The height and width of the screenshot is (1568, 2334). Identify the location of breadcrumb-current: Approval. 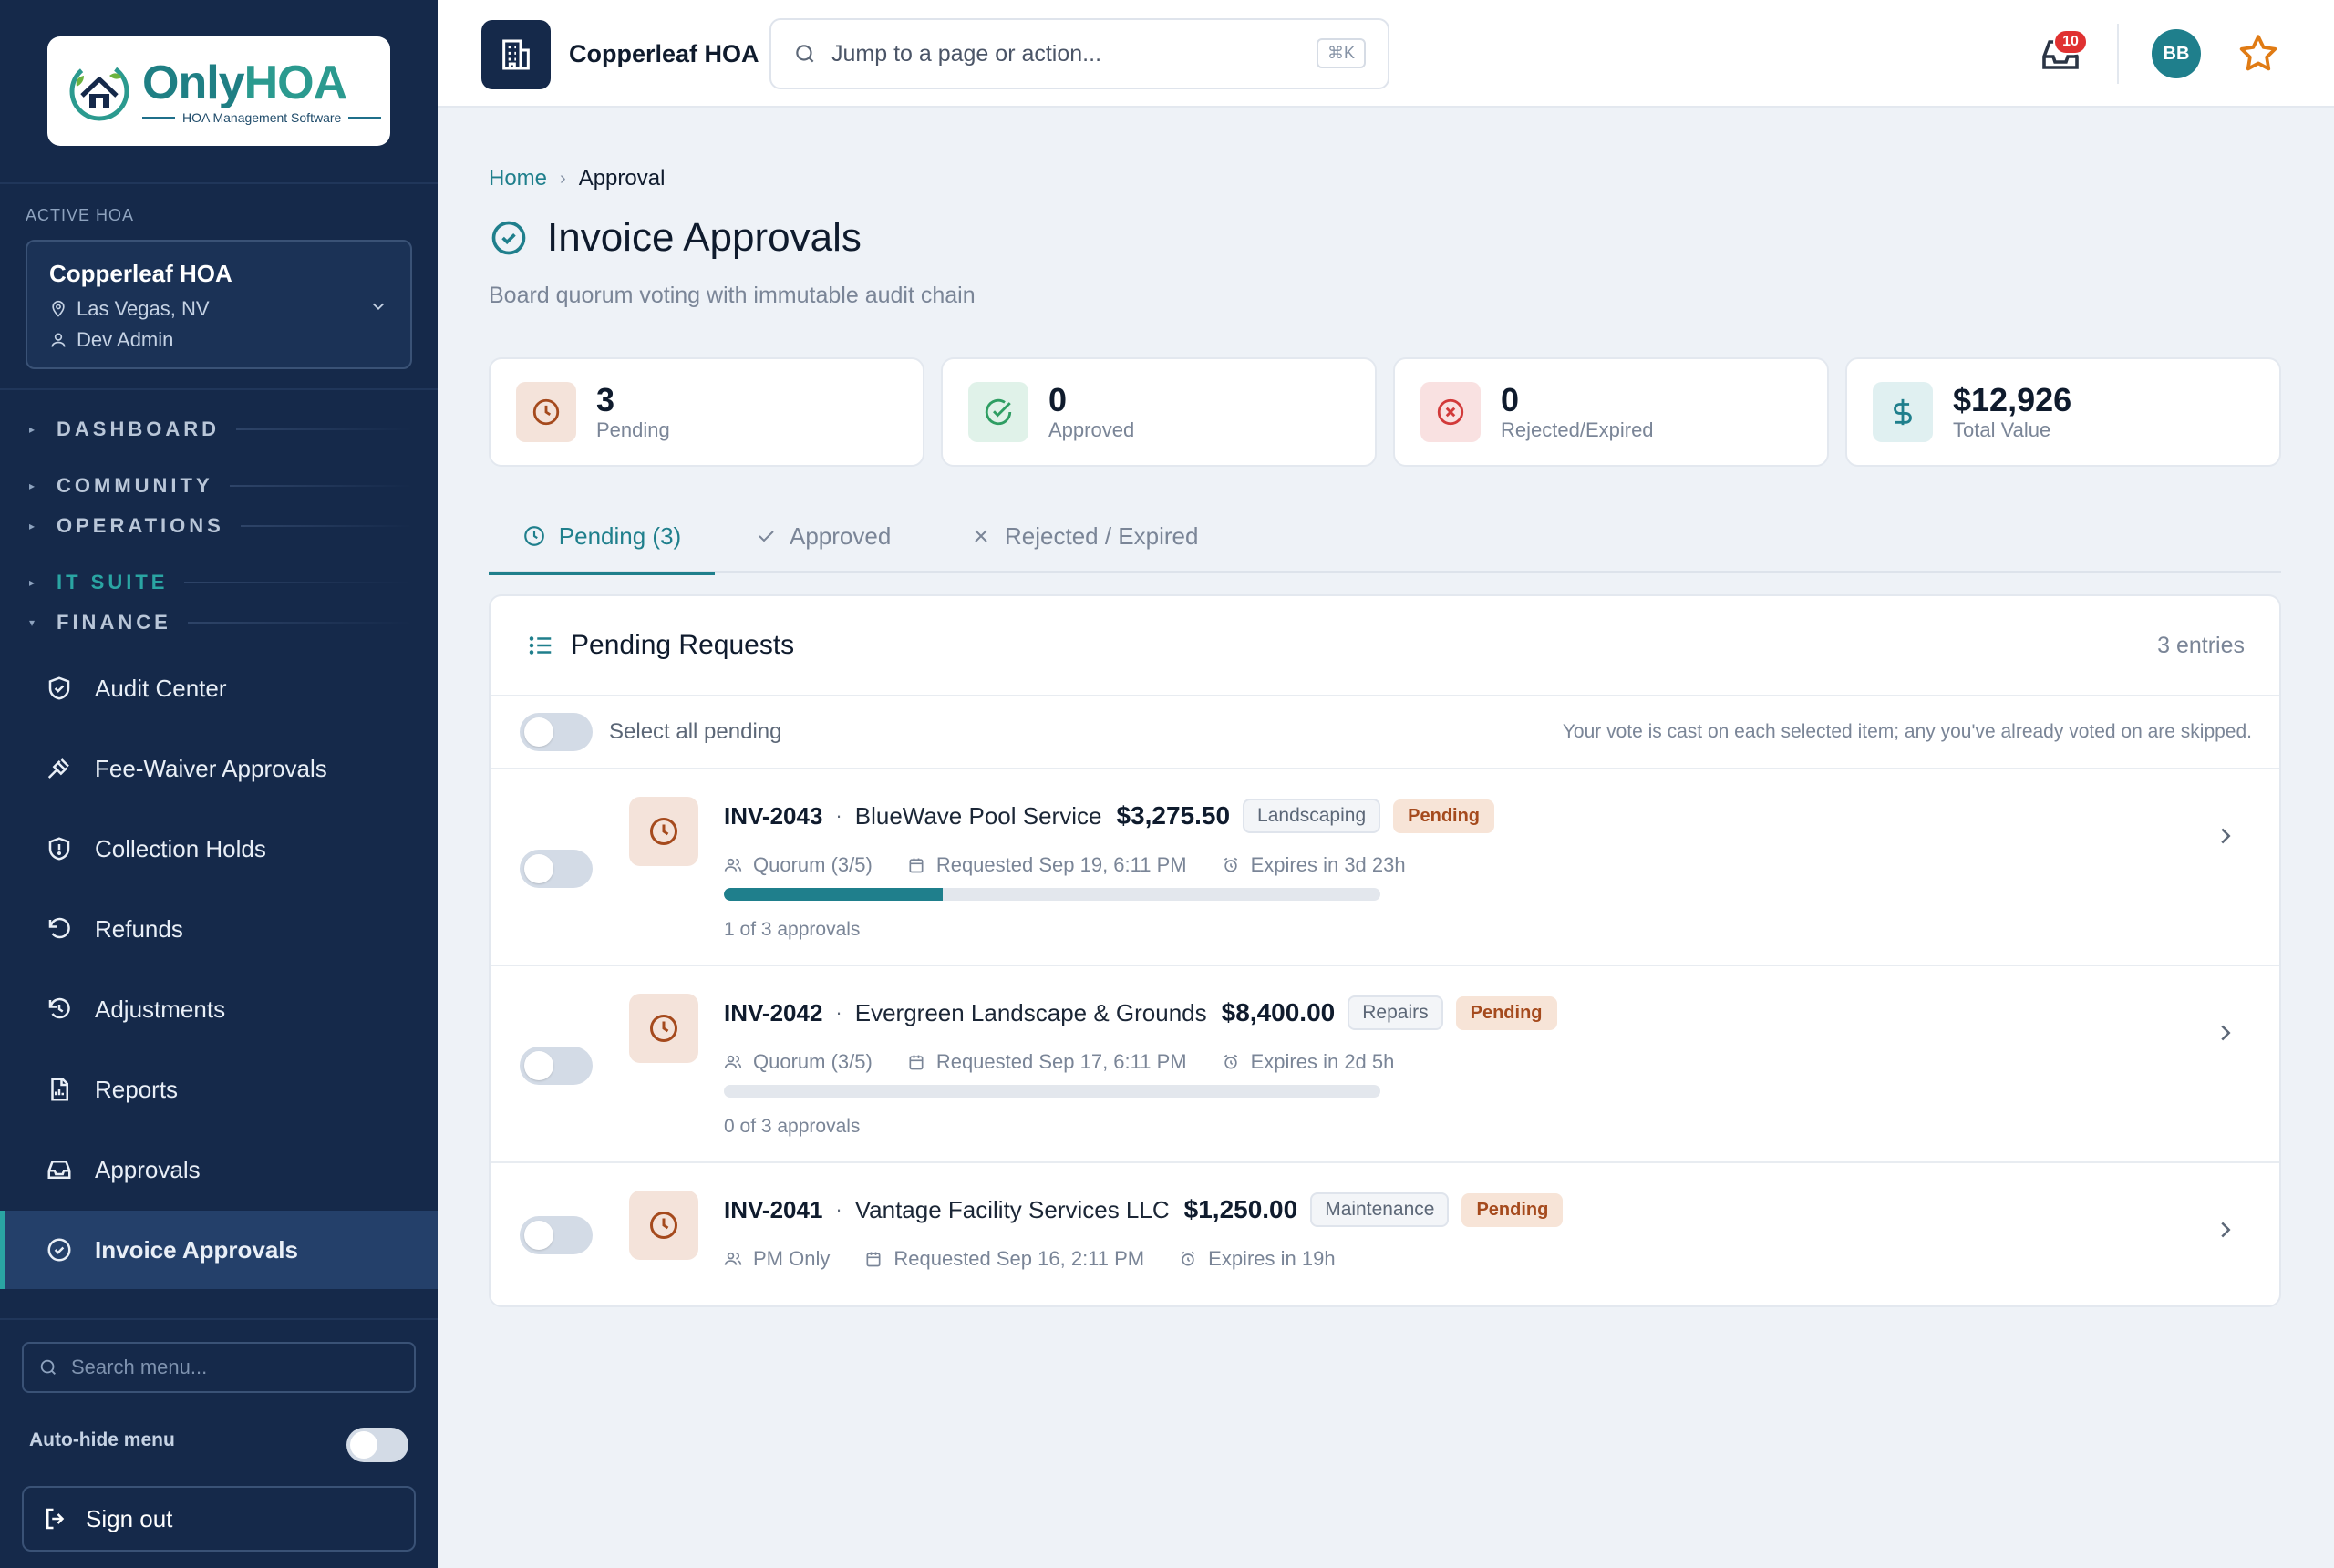
(622, 178).